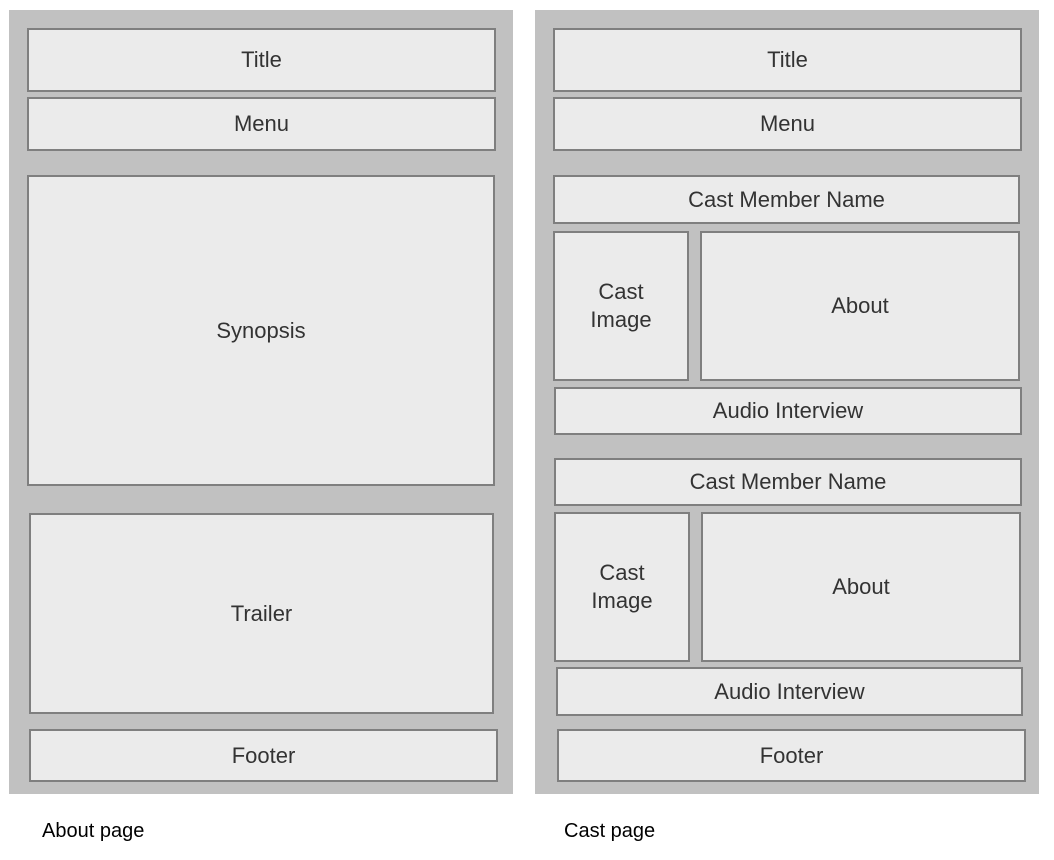  I want to click on cast-title-box: Title, so click(787, 60).